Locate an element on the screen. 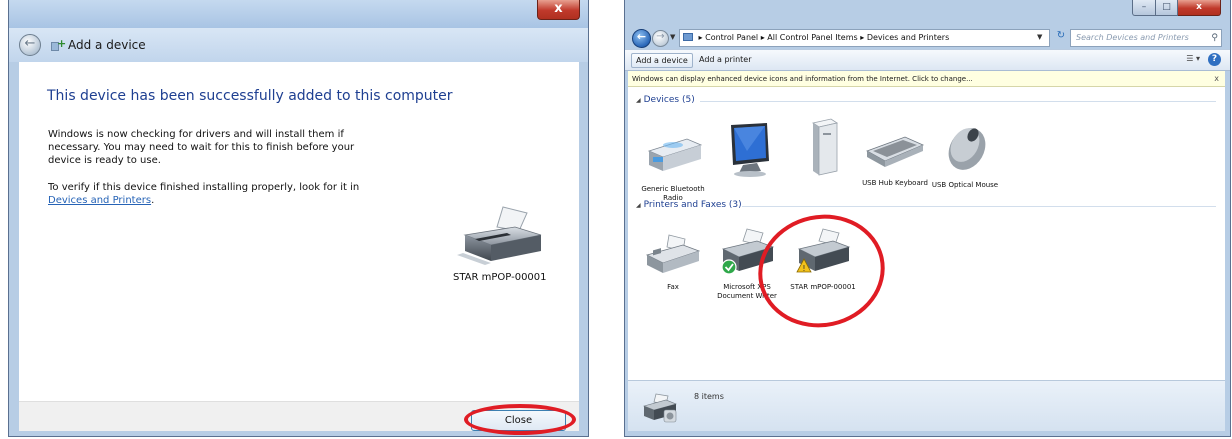 This screenshot has width=1232, height=439. printers-group-header: ◢ Printers and Faxes (3) is located at coordinates (689, 205).